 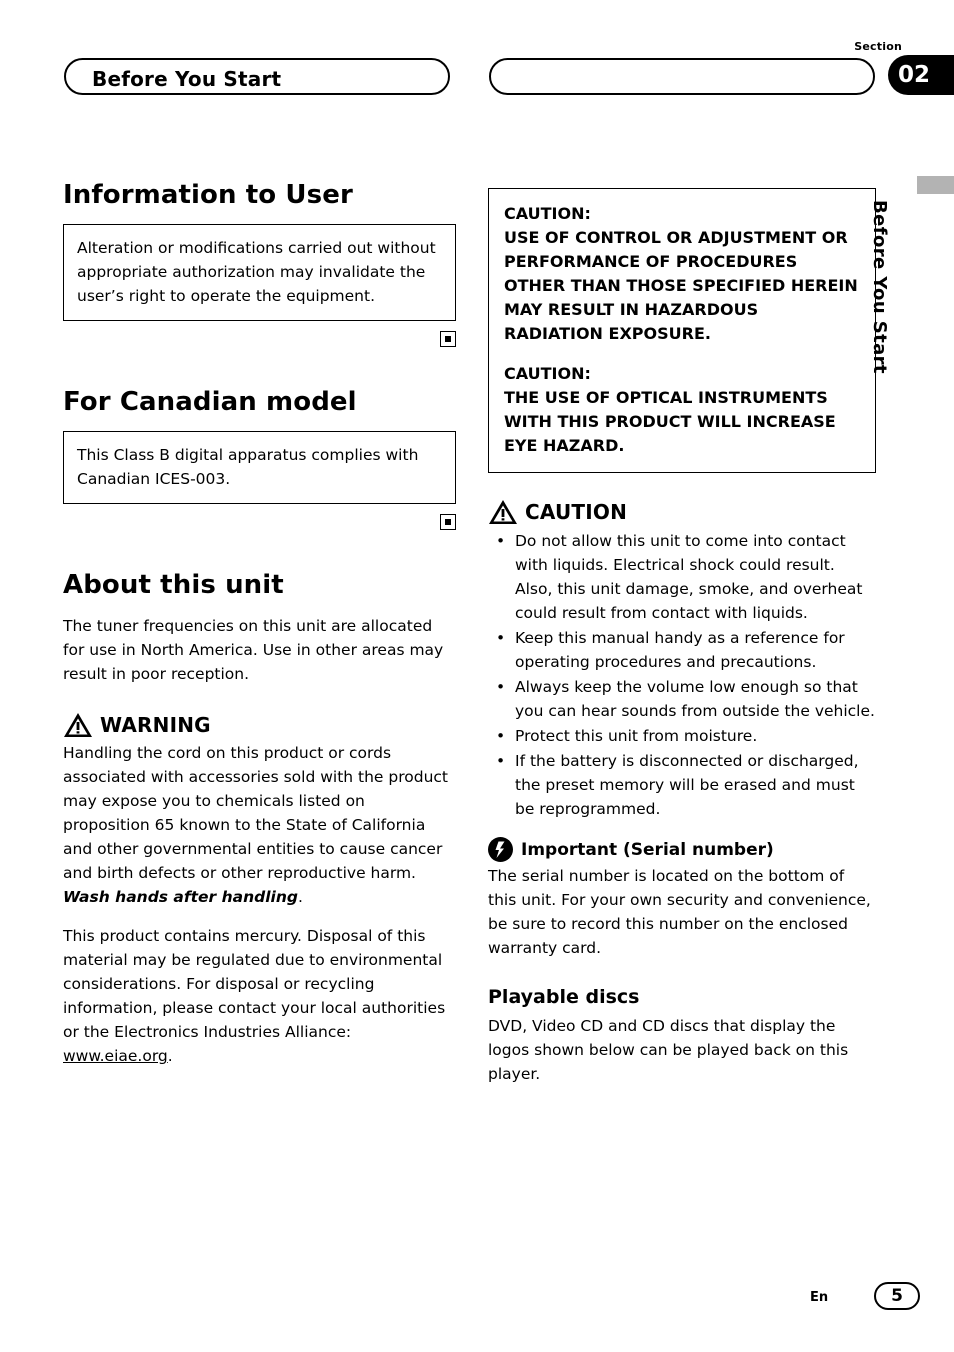 What do you see at coordinates (187, 79) in the screenshot?
I see `running-head-label: Before You Start` at bounding box center [187, 79].